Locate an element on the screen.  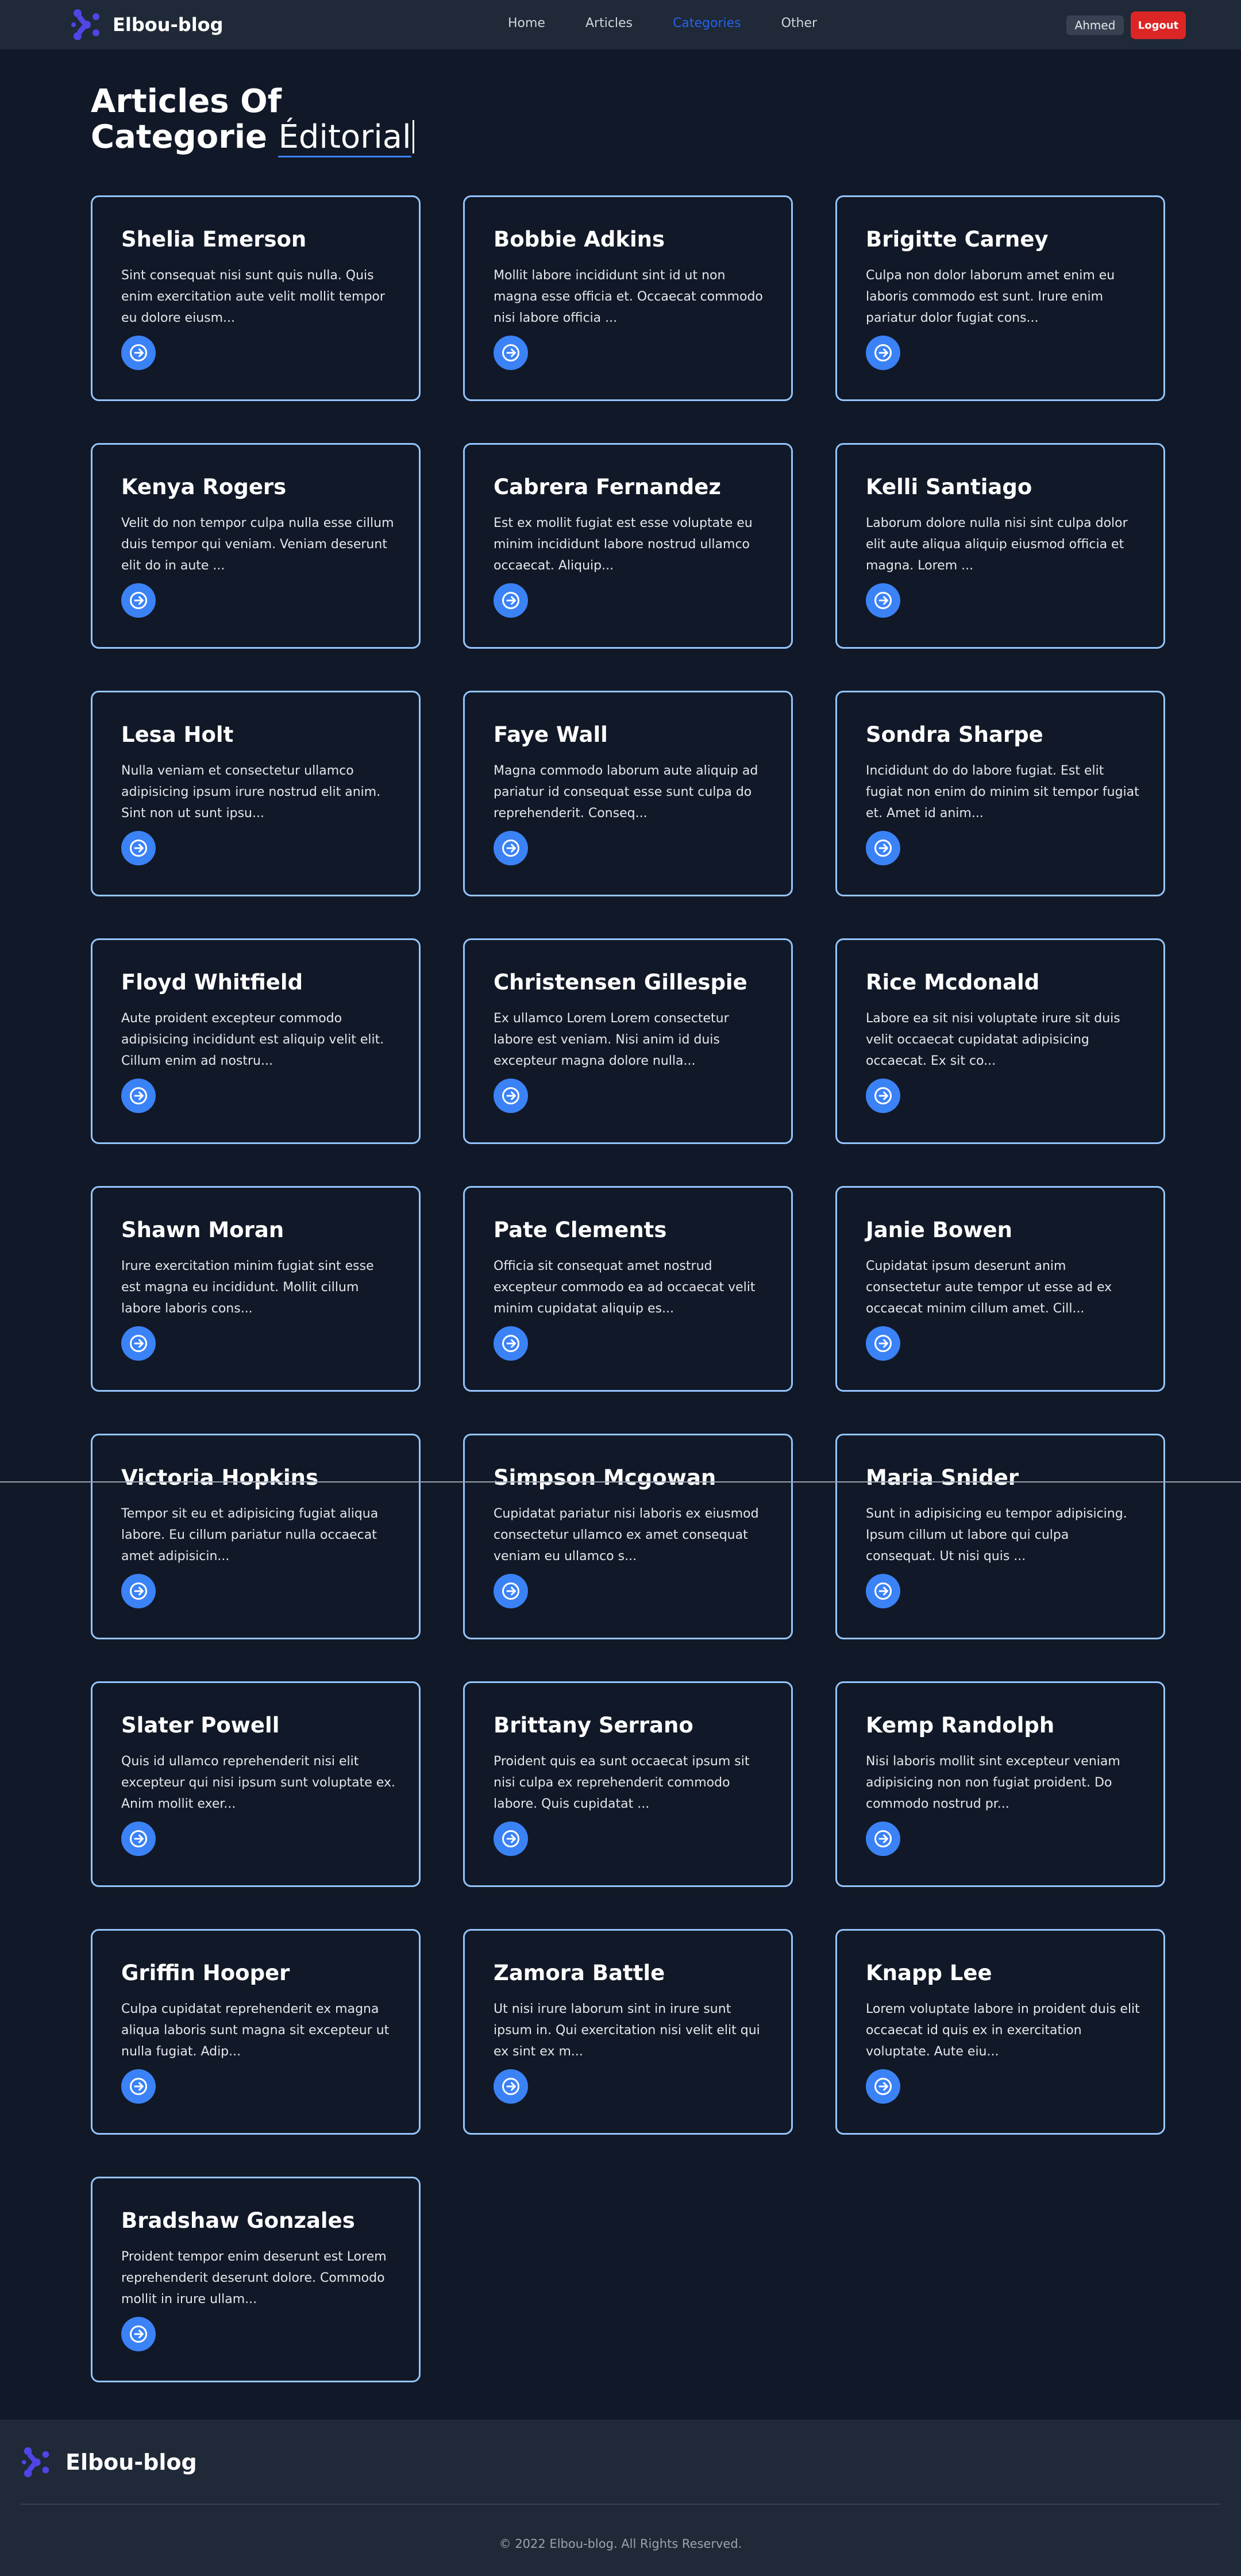
logout-button: Logout is located at coordinates (1159, 25).